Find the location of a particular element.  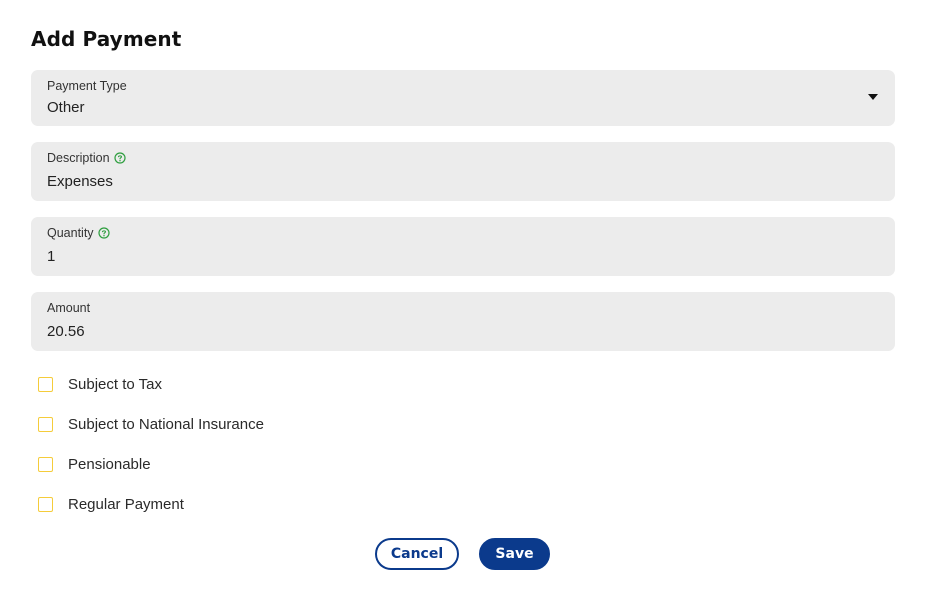

checkbox-label: Pensionable is located at coordinates (109, 464).